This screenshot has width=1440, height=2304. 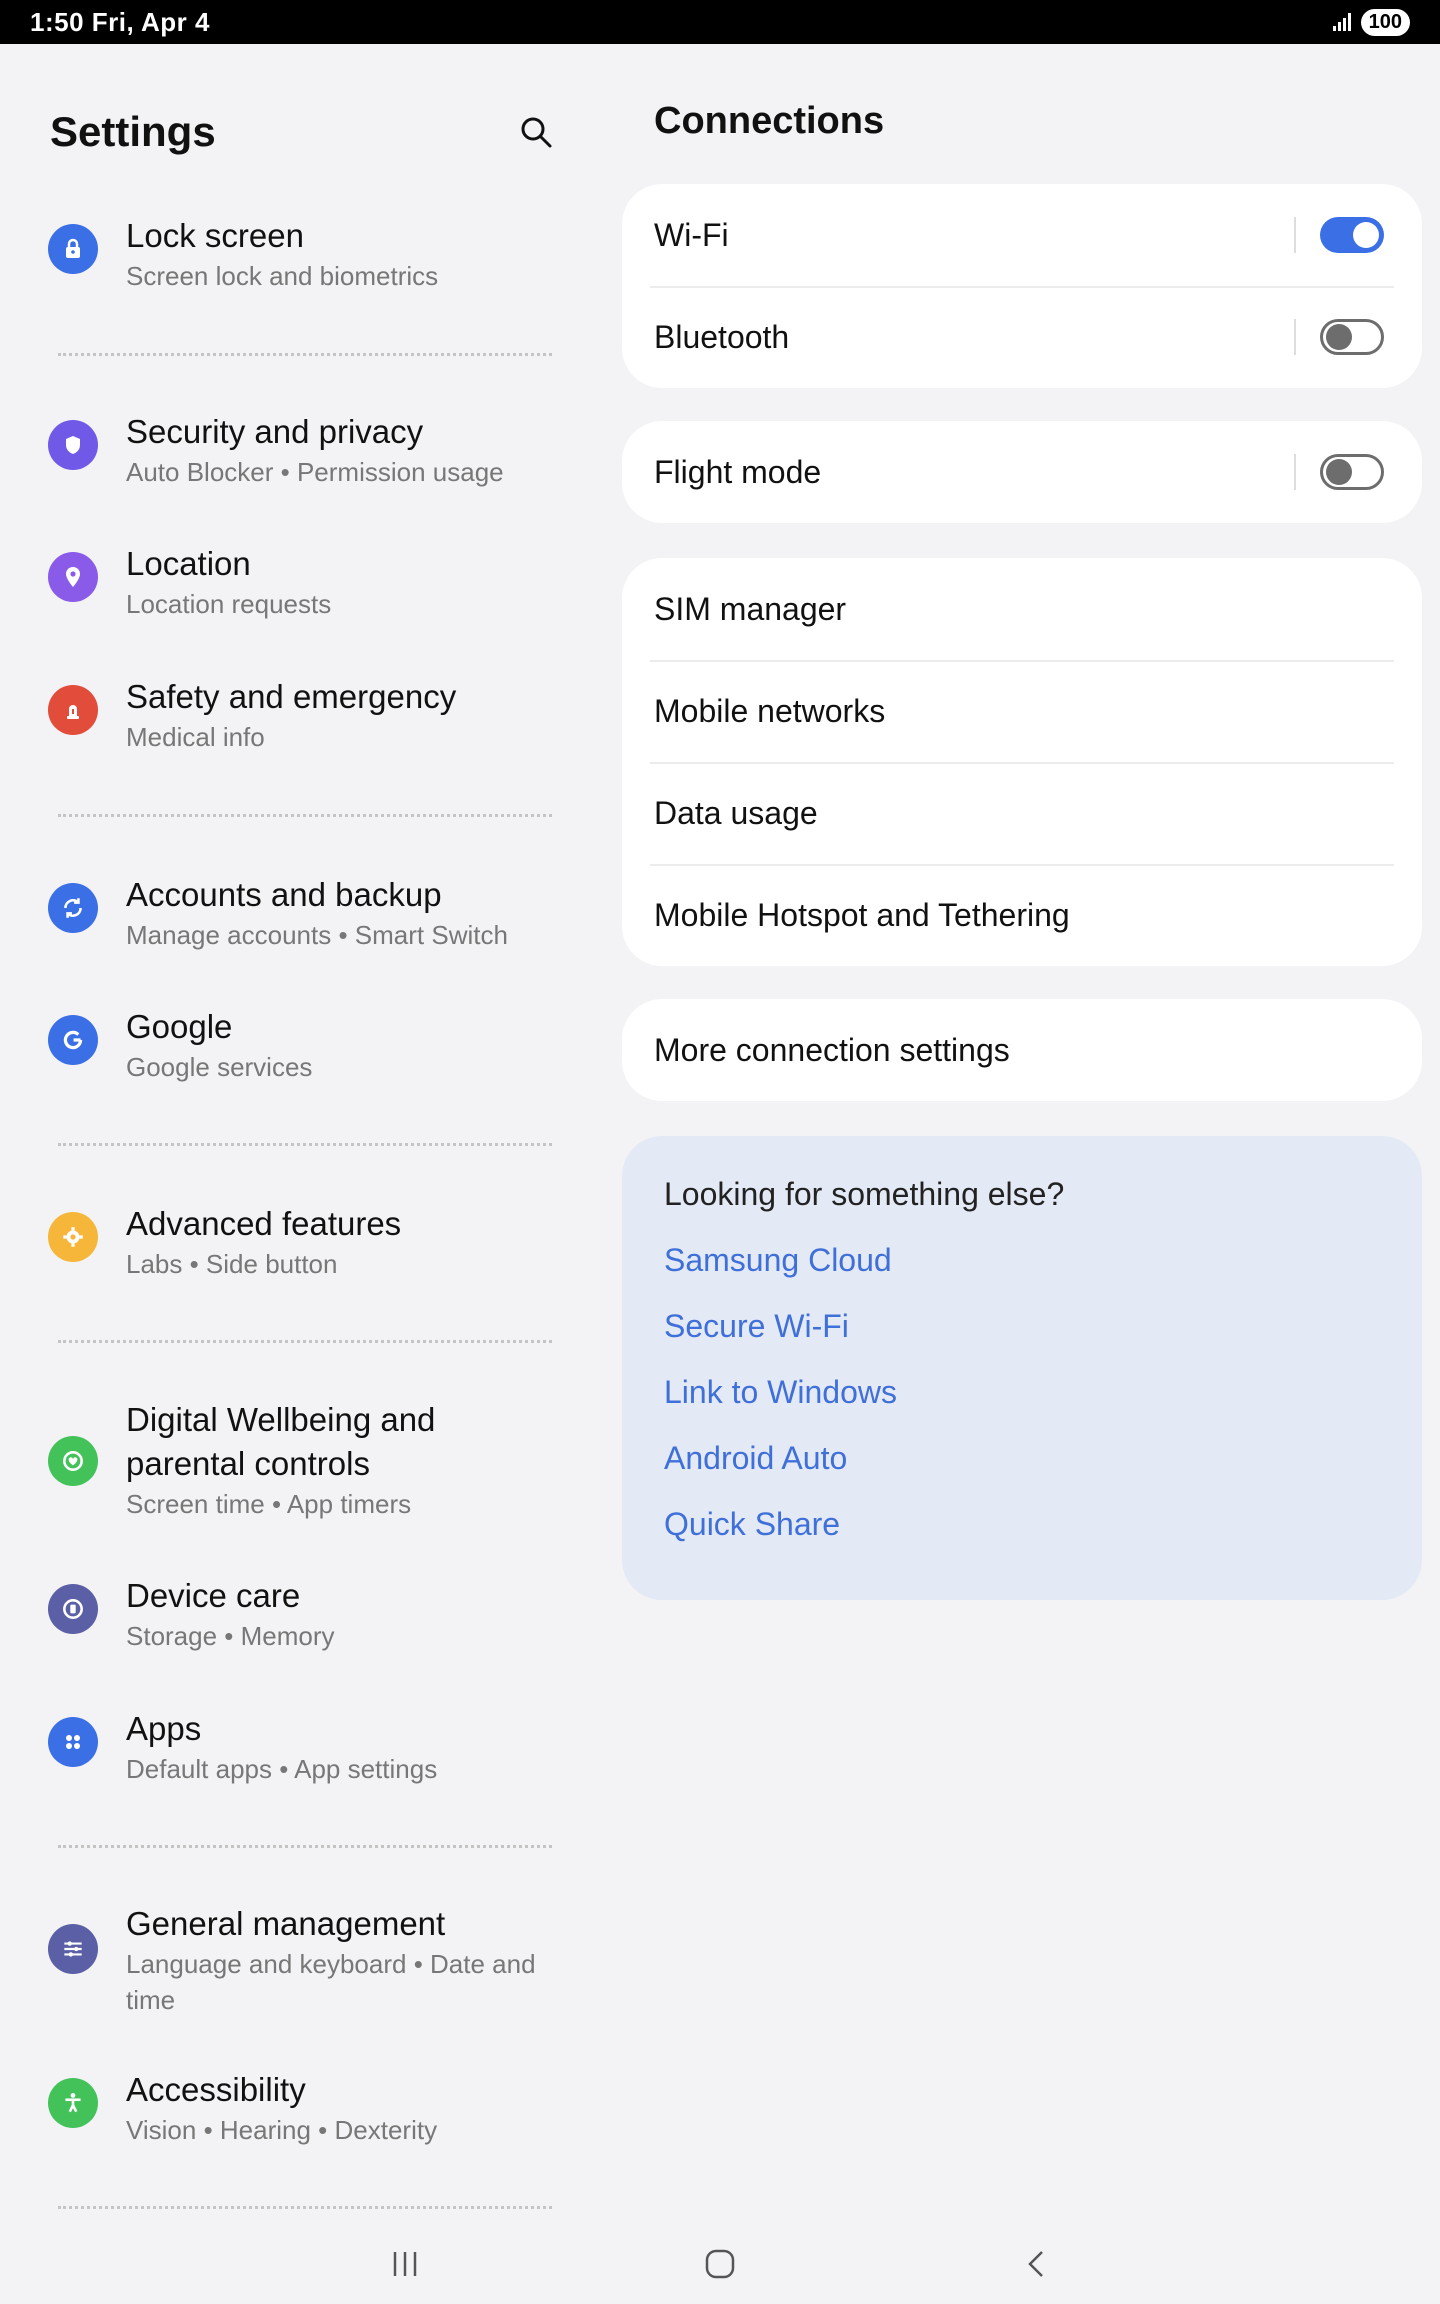 I want to click on settings-item-subtitle: Medical info, so click(x=195, y=737).